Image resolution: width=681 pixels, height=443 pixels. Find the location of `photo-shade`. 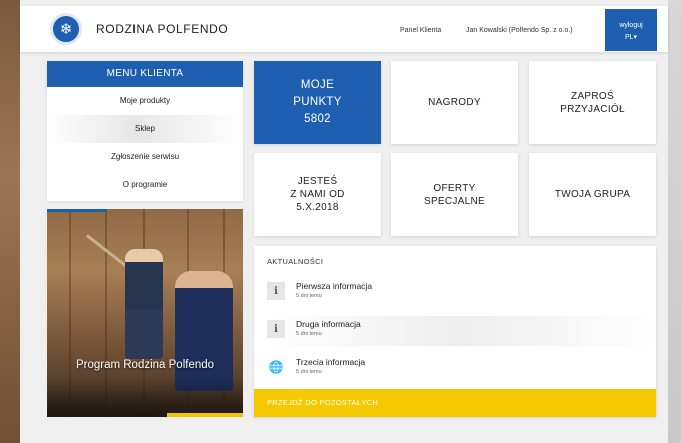

photo-shade is located at coordinates (145, 397).